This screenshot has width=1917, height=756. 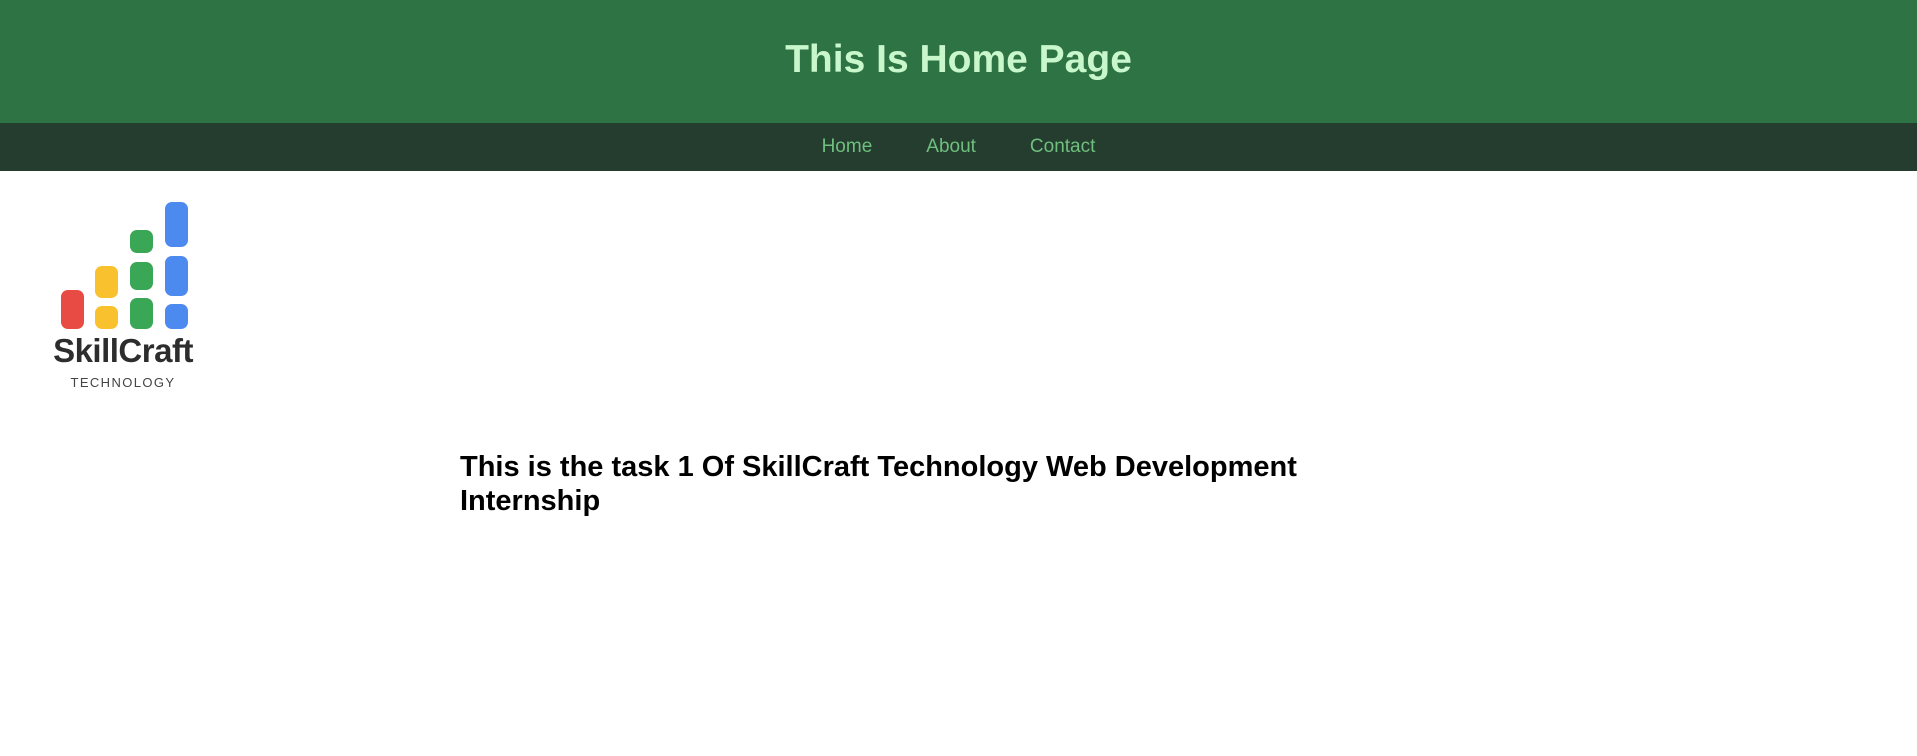 What do you see at coordinates (141, 313) in the screenshot?
I see `logo-bar-green-bottom` at bounding box center [141, 313].